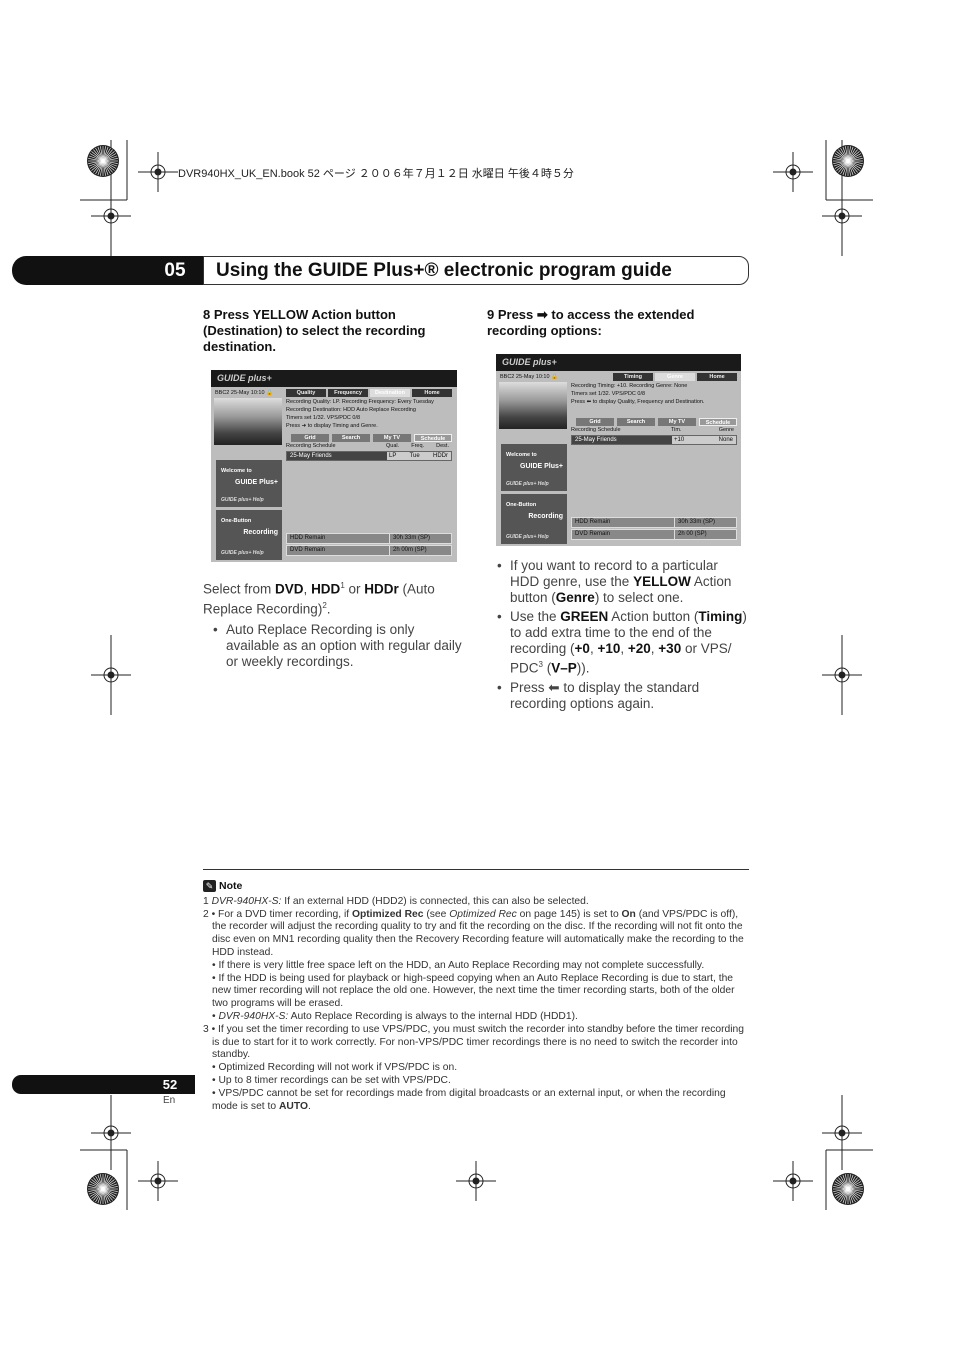 The image size is (954, 1351). Describe the element at coordinates (244, 393) in the screenshot. I see `channel-info: BBC2 25-May 10:10 🔒` at that location.